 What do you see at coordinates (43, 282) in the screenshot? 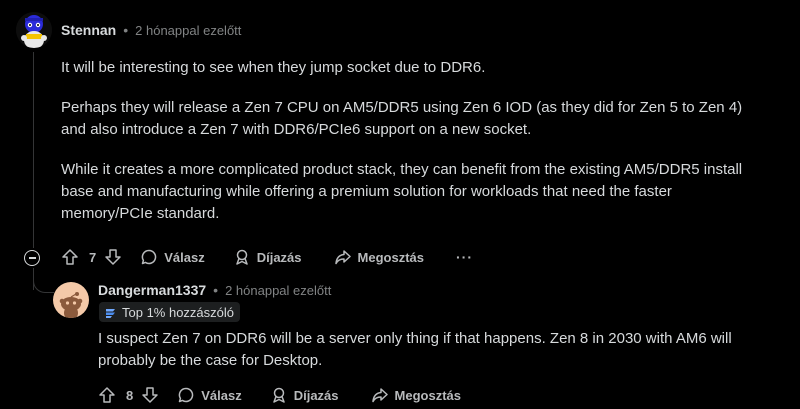
I see `thread-branch` at bounding box center [43, 282].